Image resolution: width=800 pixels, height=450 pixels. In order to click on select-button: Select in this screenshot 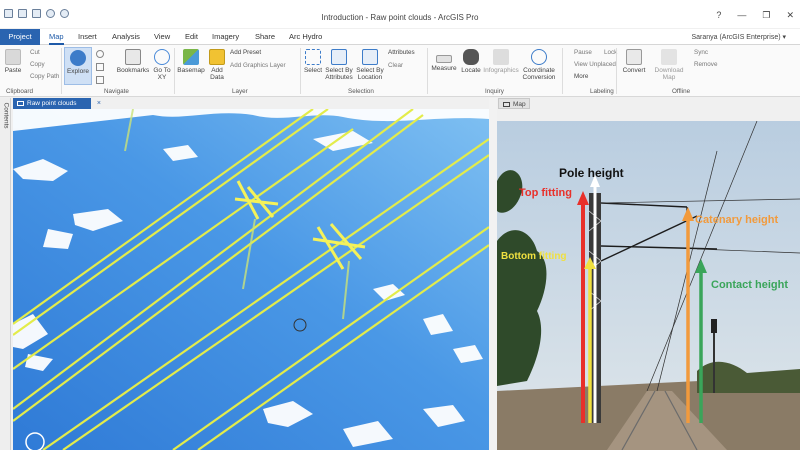, I will do `click(313, 61)`.